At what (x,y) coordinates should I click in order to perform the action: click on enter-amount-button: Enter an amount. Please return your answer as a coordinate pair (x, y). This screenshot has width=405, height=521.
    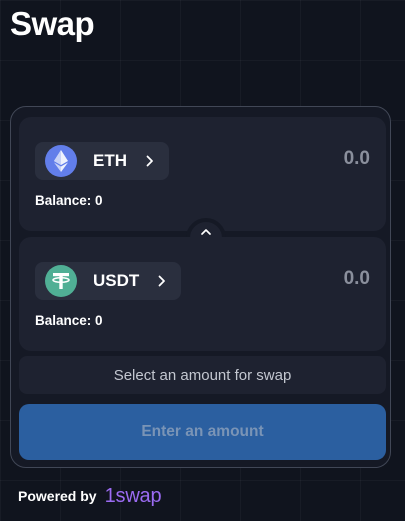
    Looking at the image, I should click on (202, 432).